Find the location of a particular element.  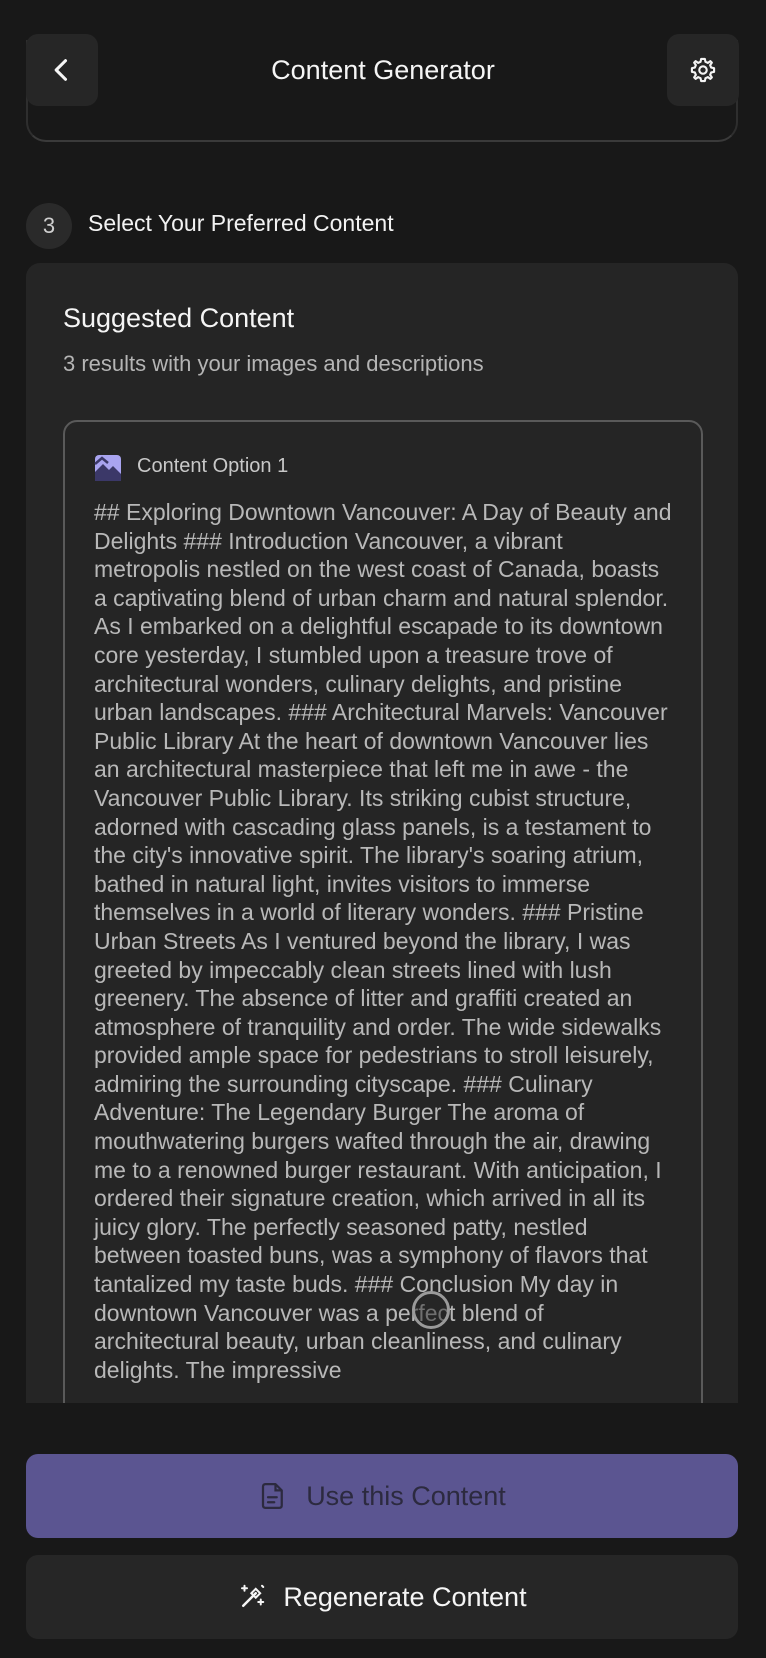

regenerate-content-button: Regenerate Content is located at coordinates (382, 1597).